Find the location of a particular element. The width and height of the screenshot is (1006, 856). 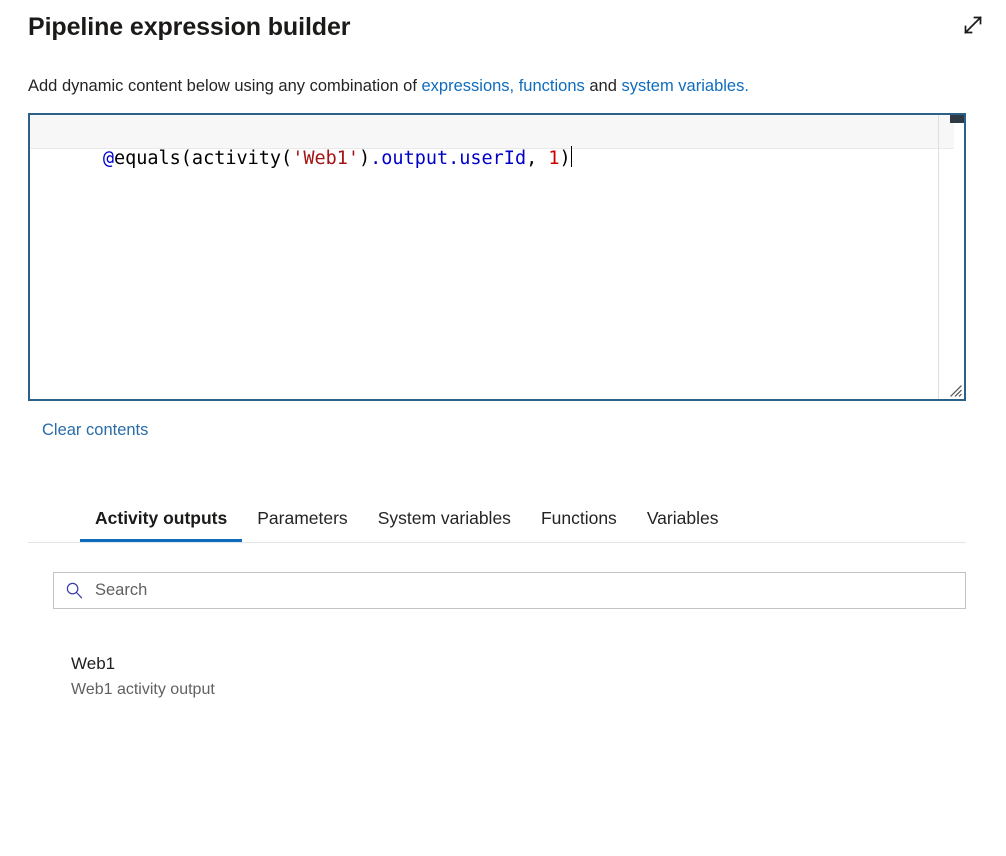

dialog-header: Pipeline expression builder is located at coordinates (503, 30).